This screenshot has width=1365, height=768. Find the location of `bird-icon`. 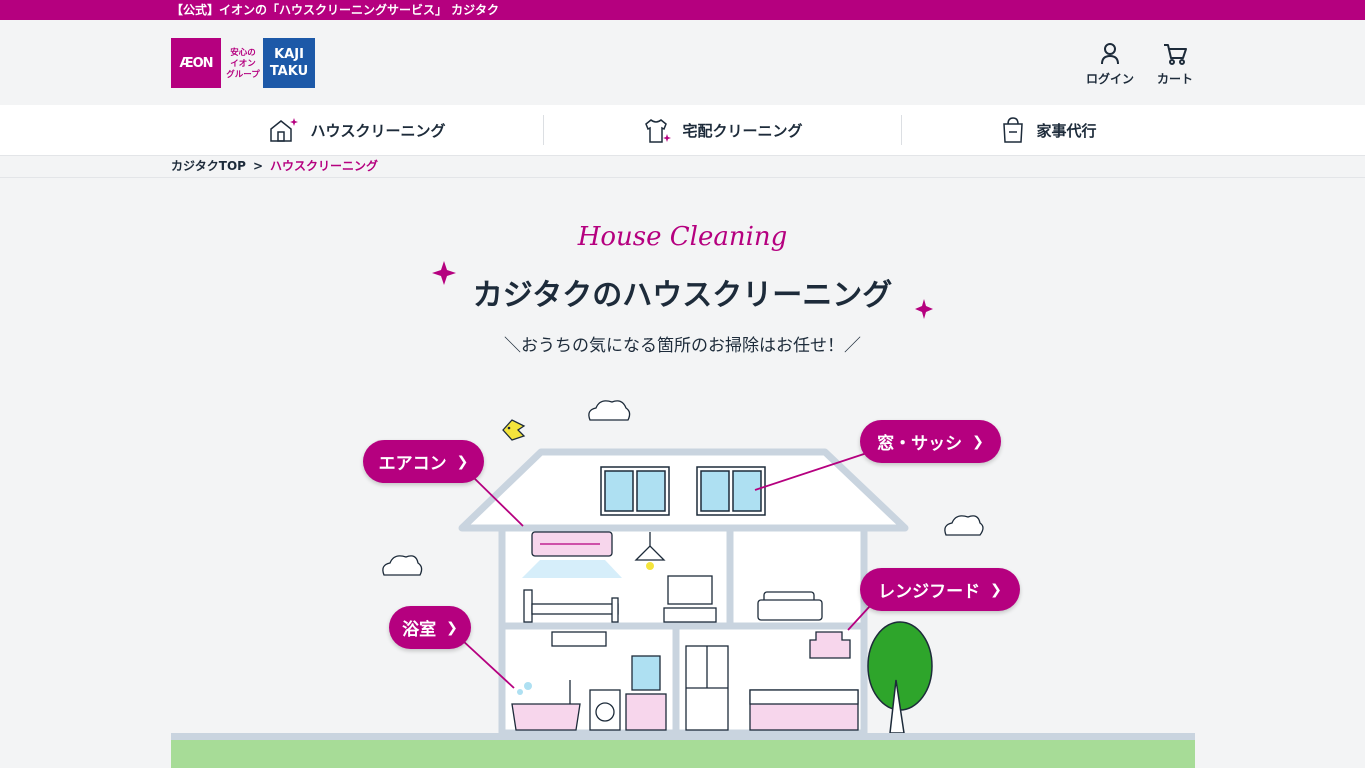

bird-icon is located at coordinates (514, 430).